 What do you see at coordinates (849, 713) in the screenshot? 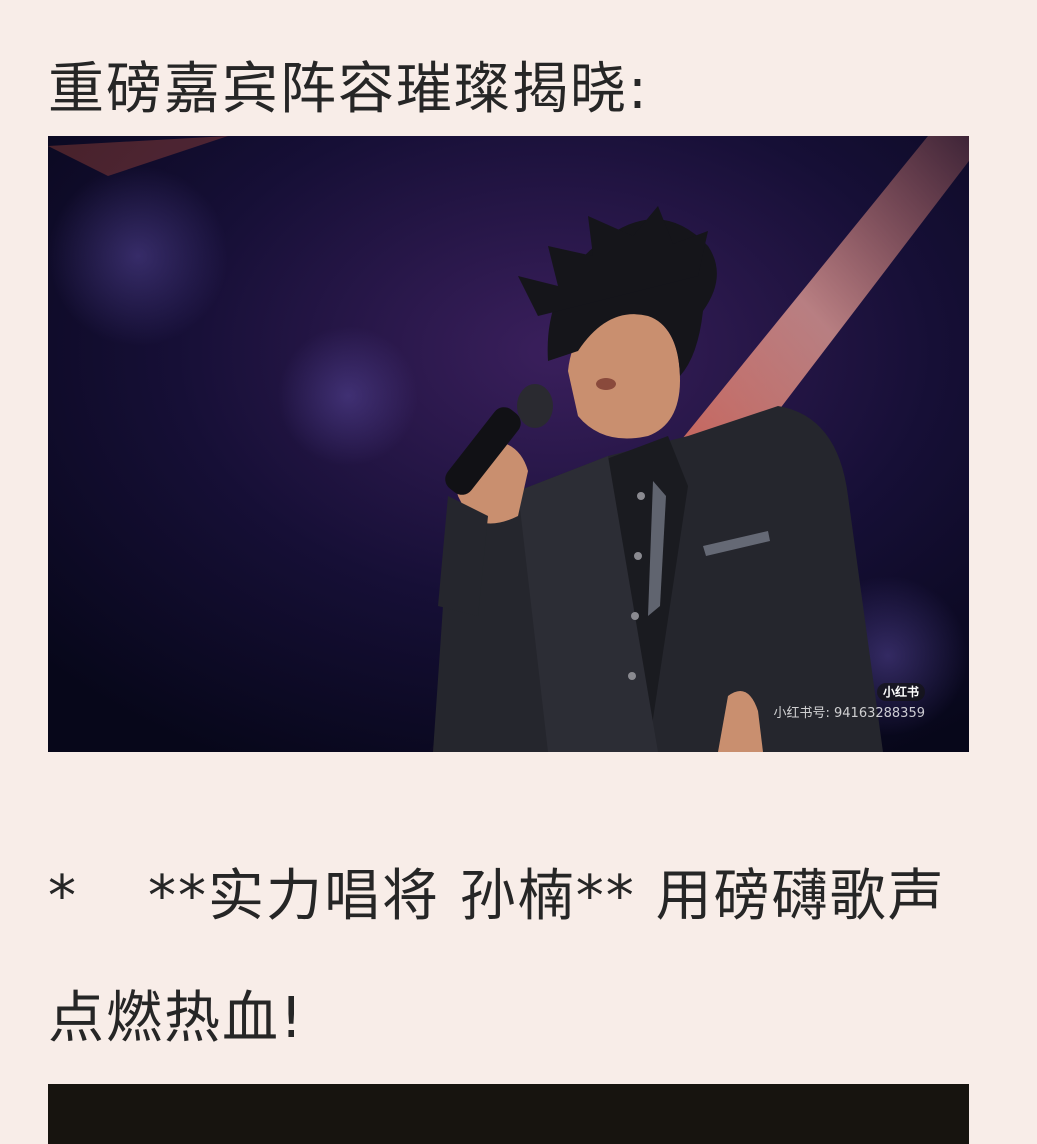
I see `watermark-id: 小红书号: 94163288359` at bounding box center [849, 713].